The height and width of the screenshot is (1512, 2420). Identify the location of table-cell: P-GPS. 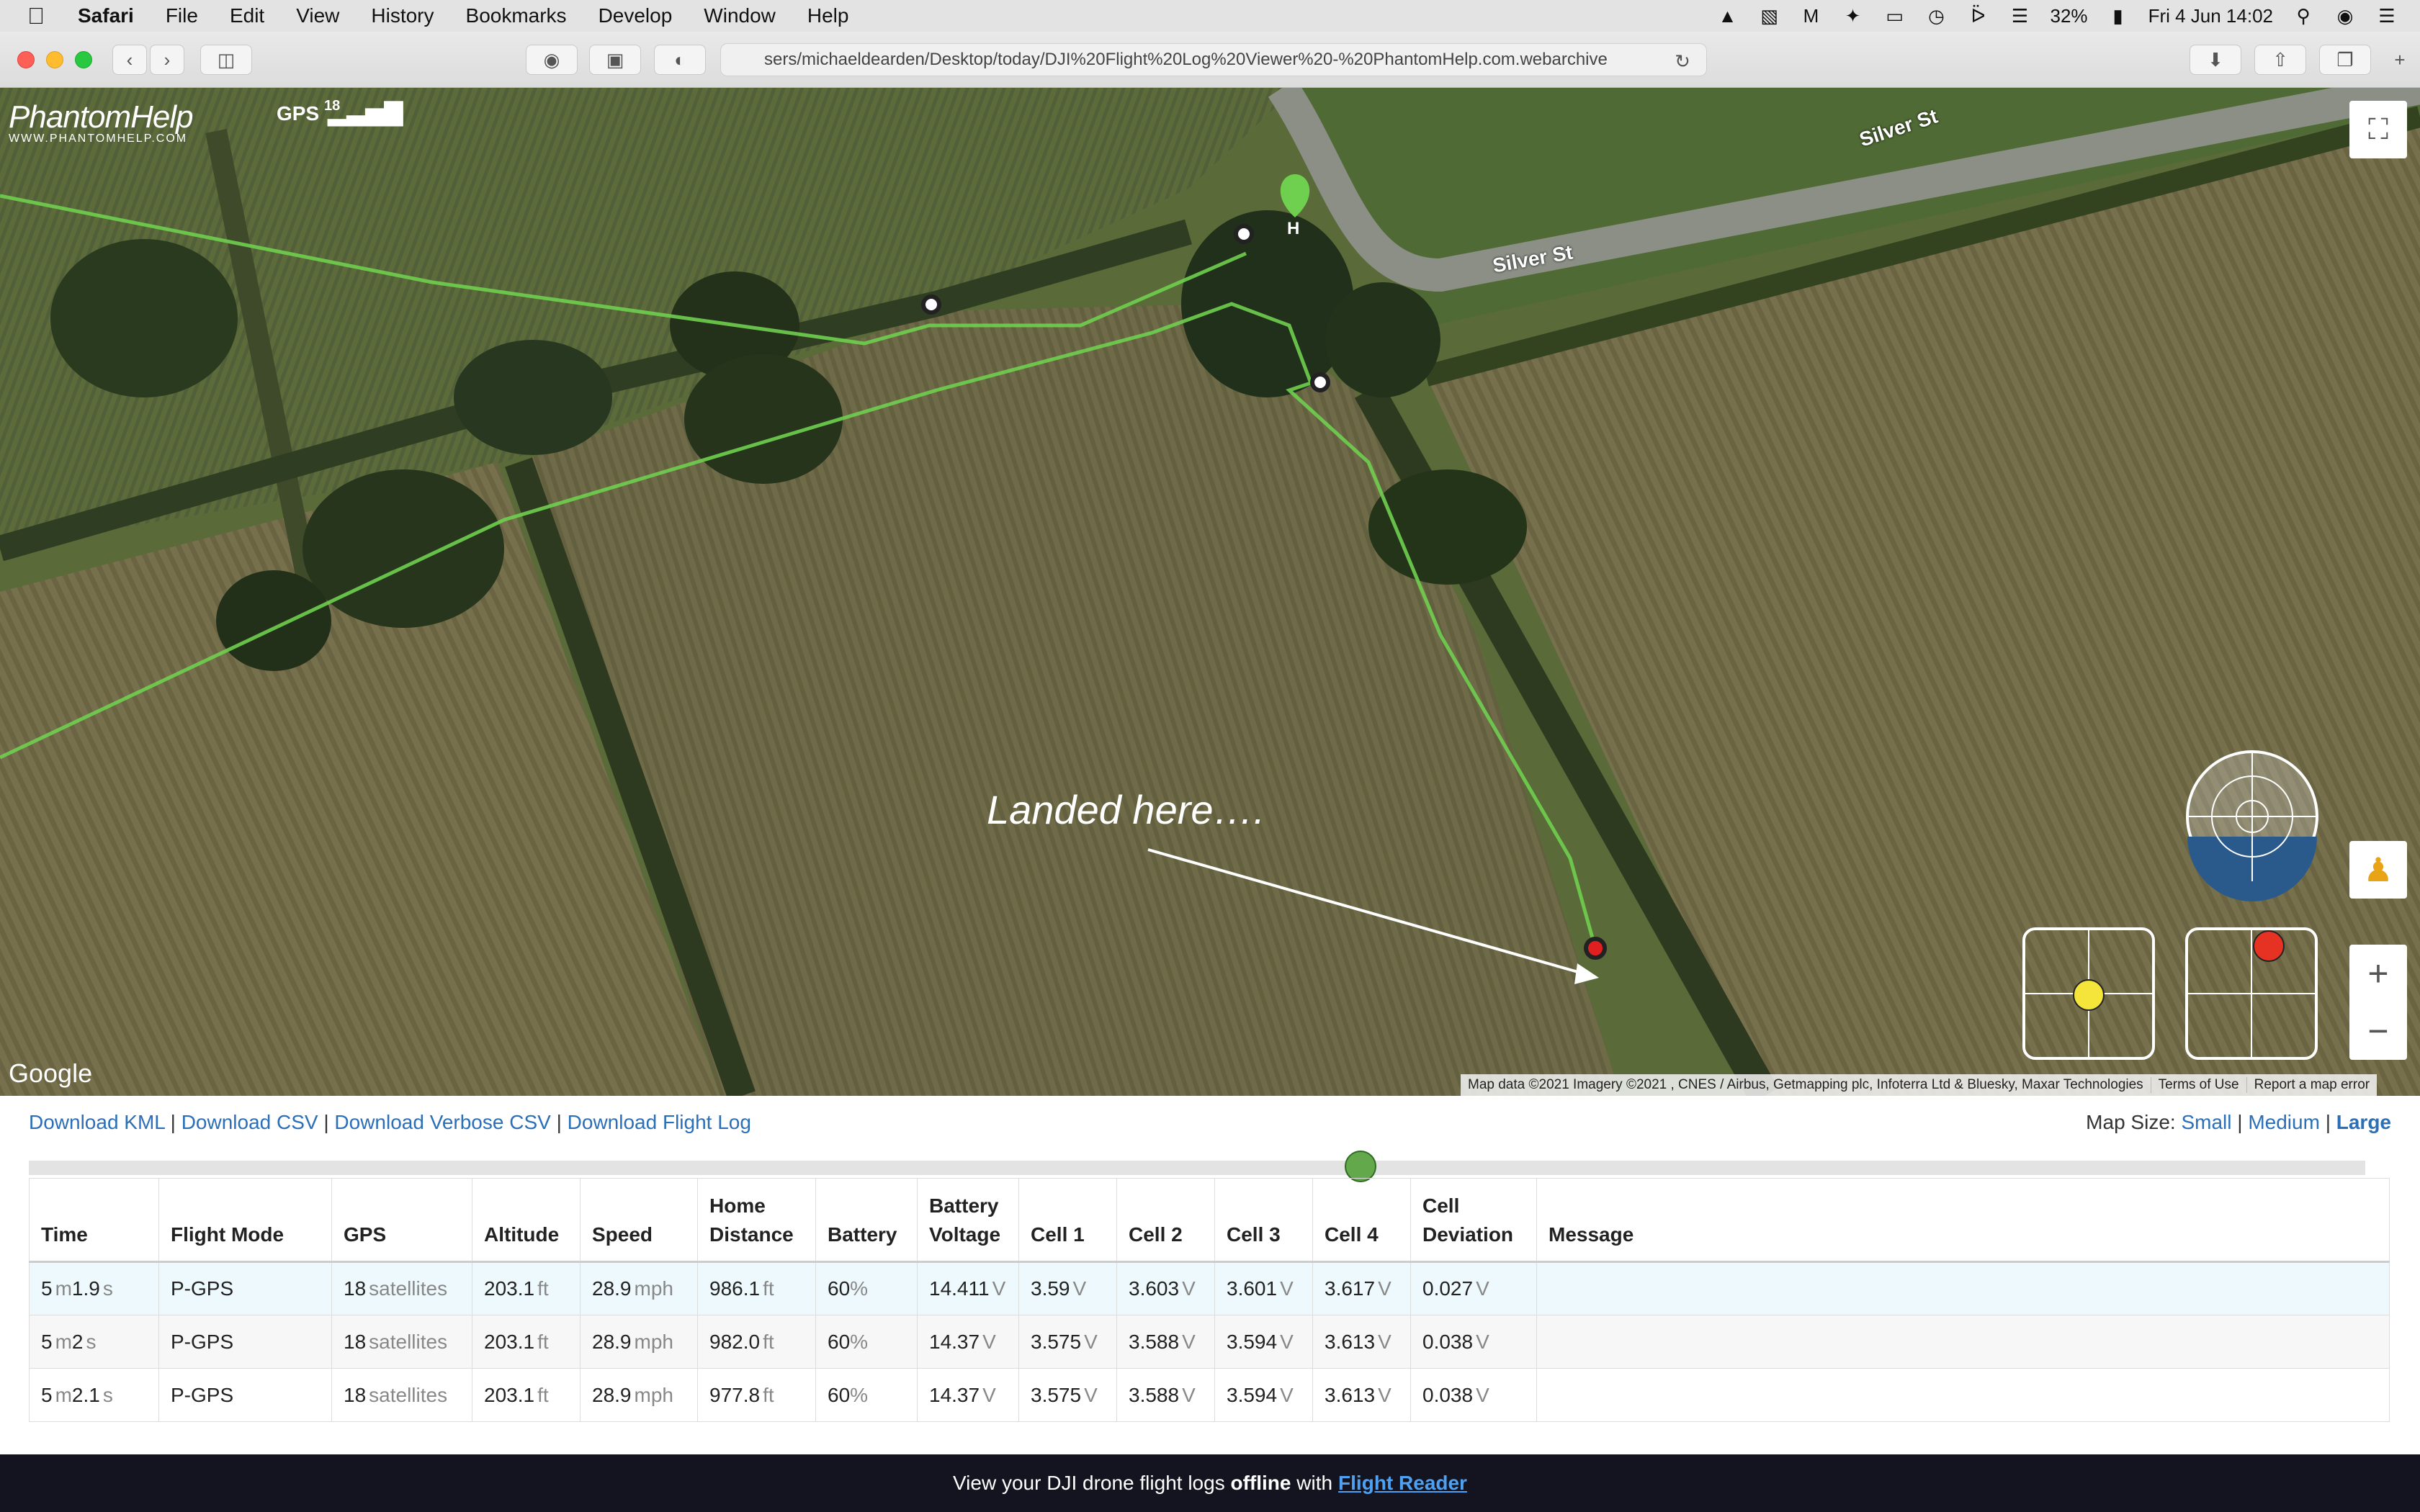
(245, 1395).